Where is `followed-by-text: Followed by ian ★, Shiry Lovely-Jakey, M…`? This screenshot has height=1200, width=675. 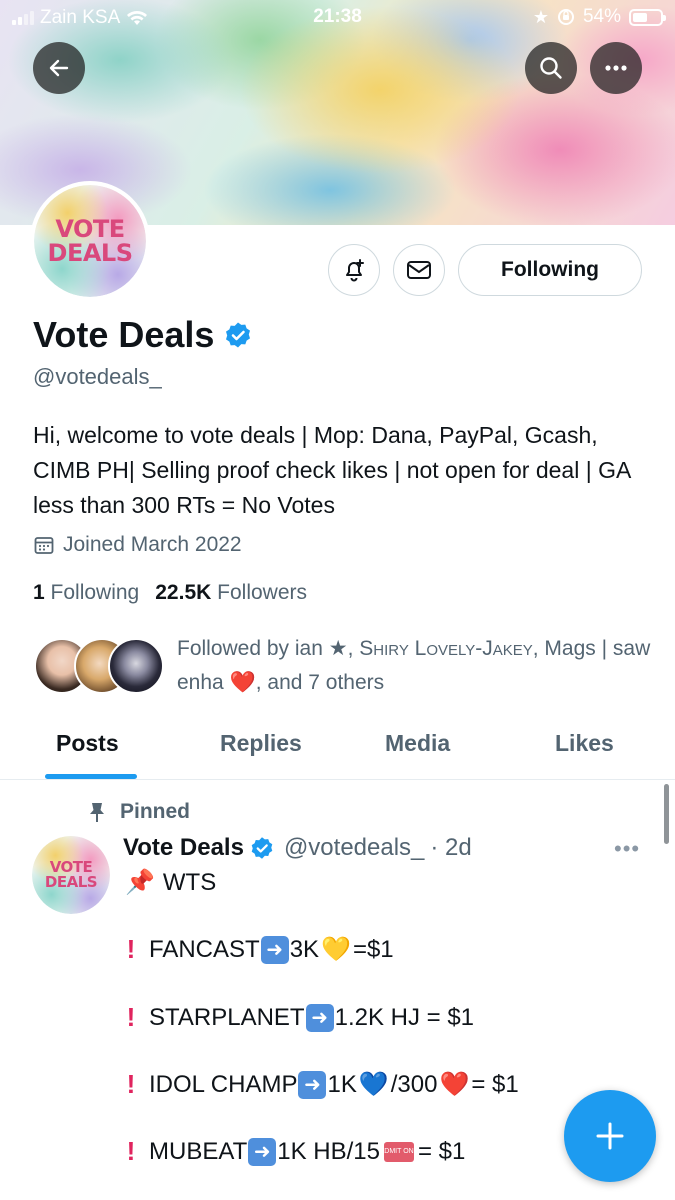 followed-by-text: Followed by ian ★, Shiry Lovely-Jakey, M… is located at coordinates (417, 666).